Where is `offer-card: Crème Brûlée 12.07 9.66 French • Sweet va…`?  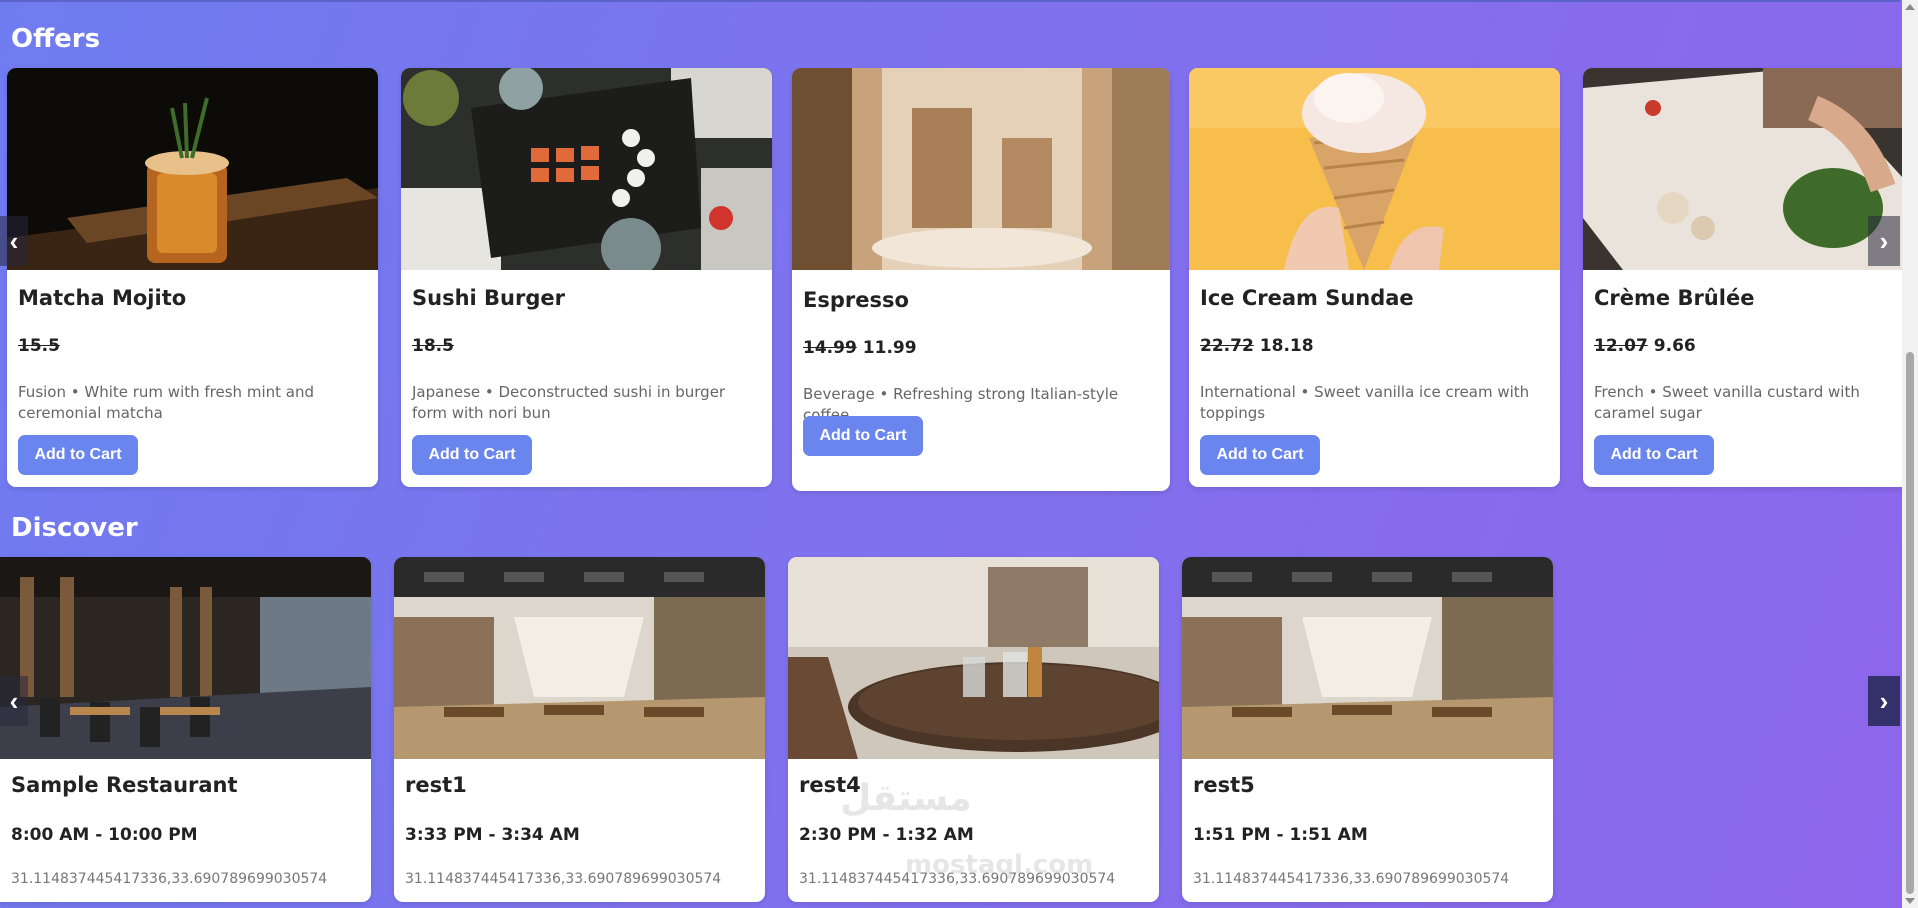 offer-card: Crème Brûlée 12.07 9.66 French • Sweet va… is located at coordinates (1743, 277).